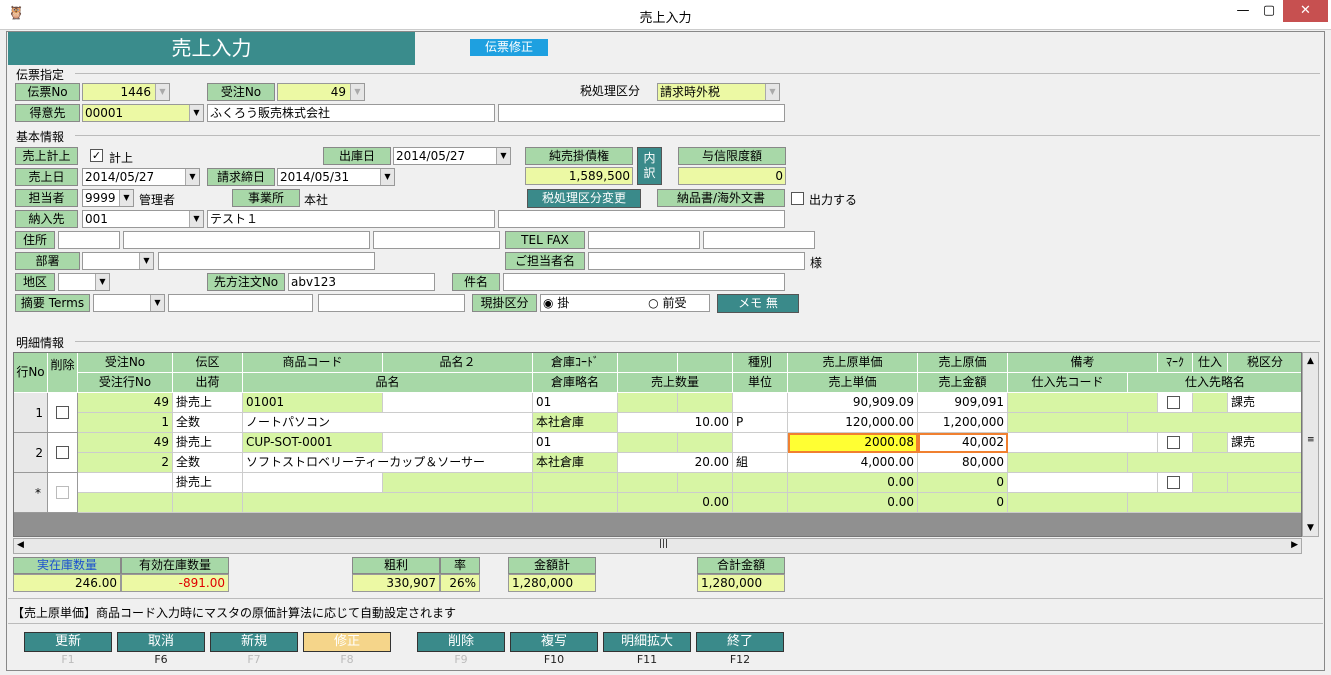  I want to click on order-line-cell: 2, so click(125, 463).